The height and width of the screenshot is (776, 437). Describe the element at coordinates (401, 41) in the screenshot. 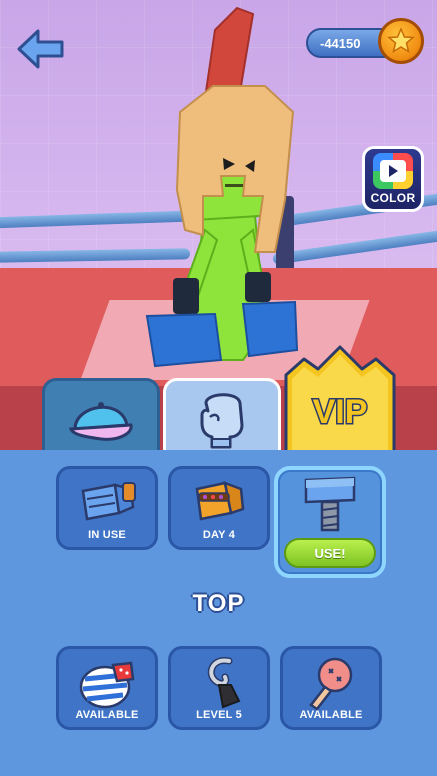

I see `star-coin-icon` at that location.